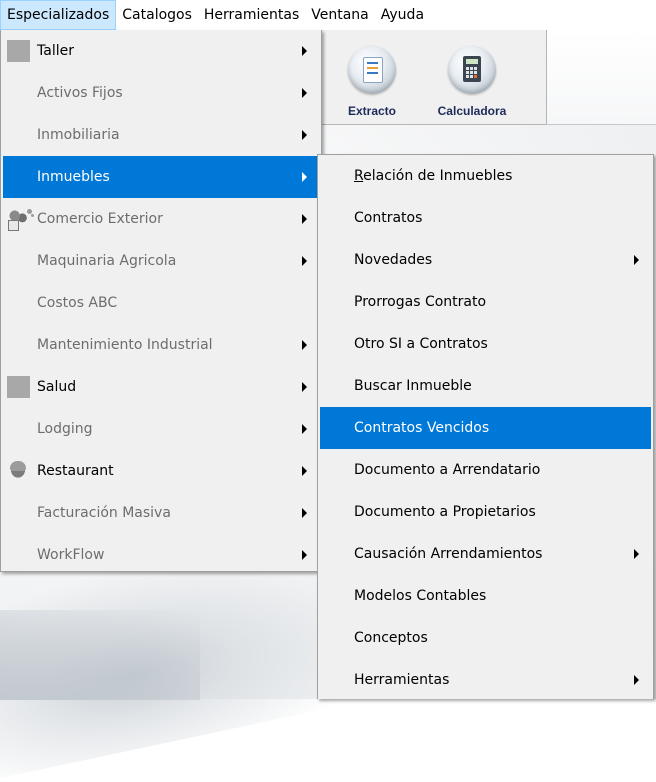  Describe the element at coordinates (393, 260) in the screenshot. I see `menu-item-label: Novedades` at that location.